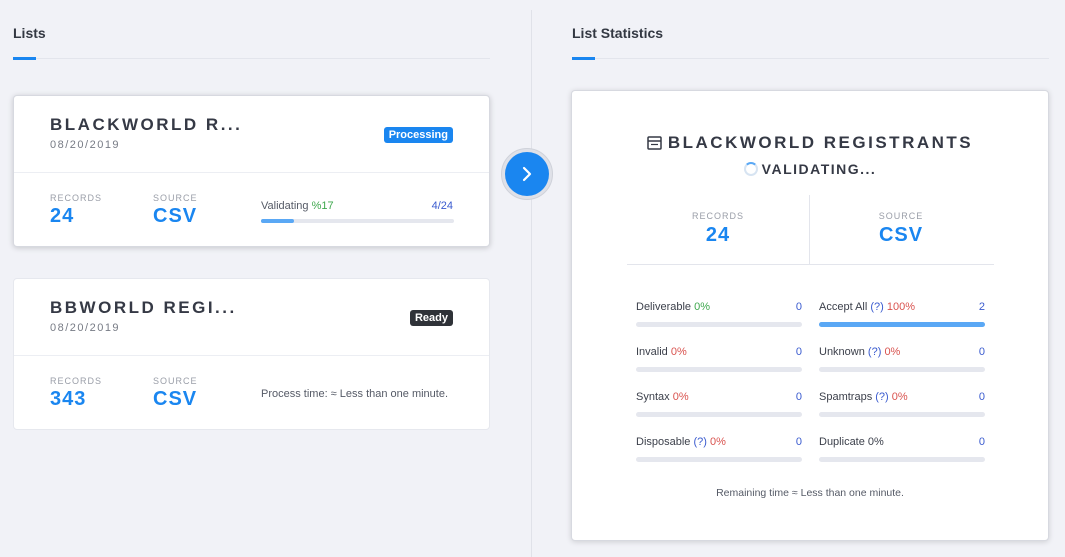 Image resolution: width=1065 pixels, height=557 pixels. Describe the element at coordinates (618, 33) in the screenshot. I see `list-statistics-title: List Statistics` at that location.